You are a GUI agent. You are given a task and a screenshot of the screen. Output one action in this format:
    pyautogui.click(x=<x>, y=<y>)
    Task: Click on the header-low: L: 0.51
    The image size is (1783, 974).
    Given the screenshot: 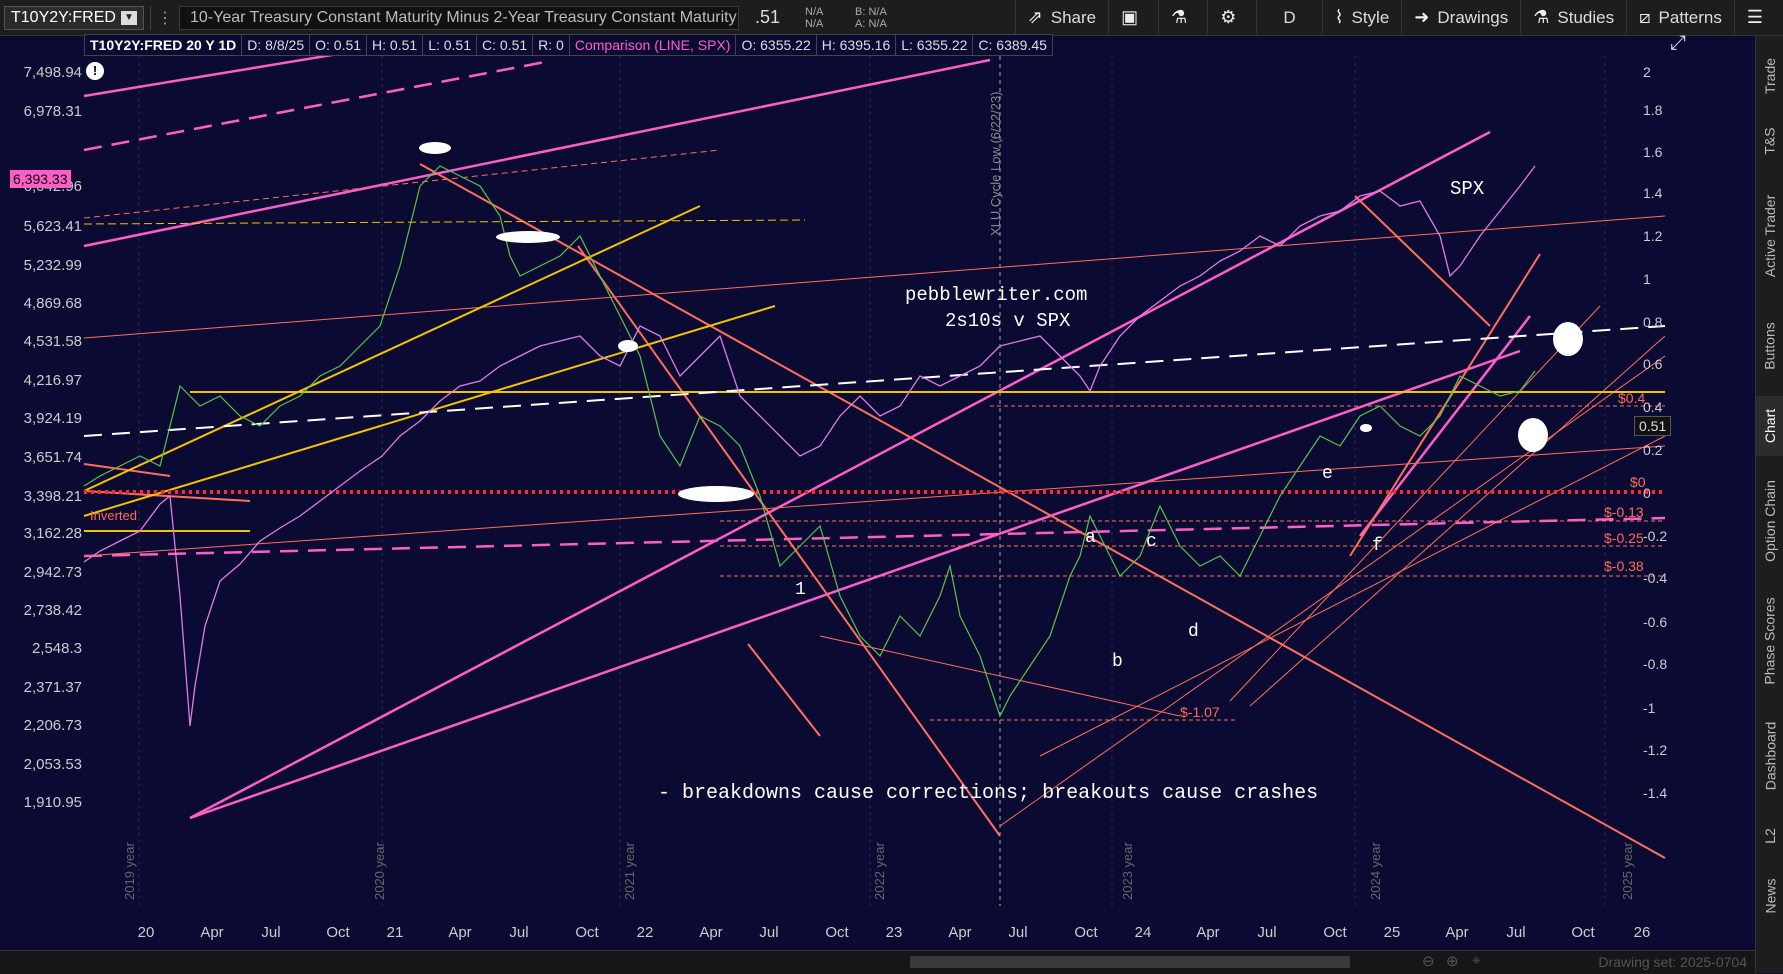 What is the action you would take?
    pyautogui.click(x=450, y=45)
    